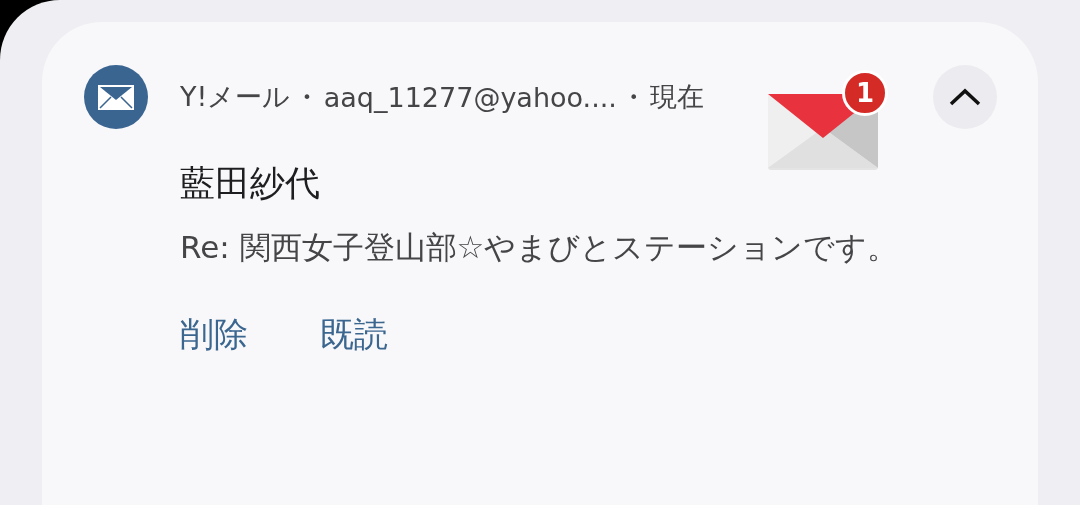  What do you see at coordinates (865, 93) in the screenshot?
I see `unread-badge: 1` at bounding box center [865, 93].